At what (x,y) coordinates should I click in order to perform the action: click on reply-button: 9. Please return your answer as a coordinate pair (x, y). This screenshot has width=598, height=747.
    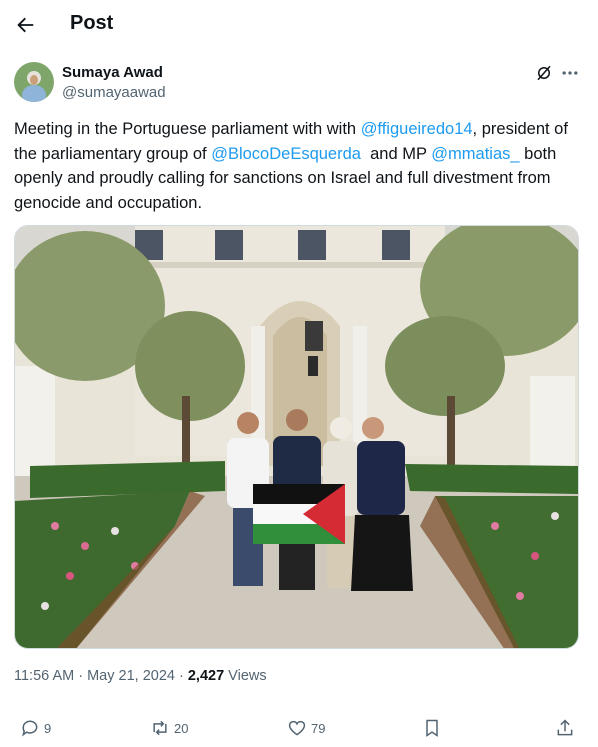
    Looking at the image, I should click on (35, 728).